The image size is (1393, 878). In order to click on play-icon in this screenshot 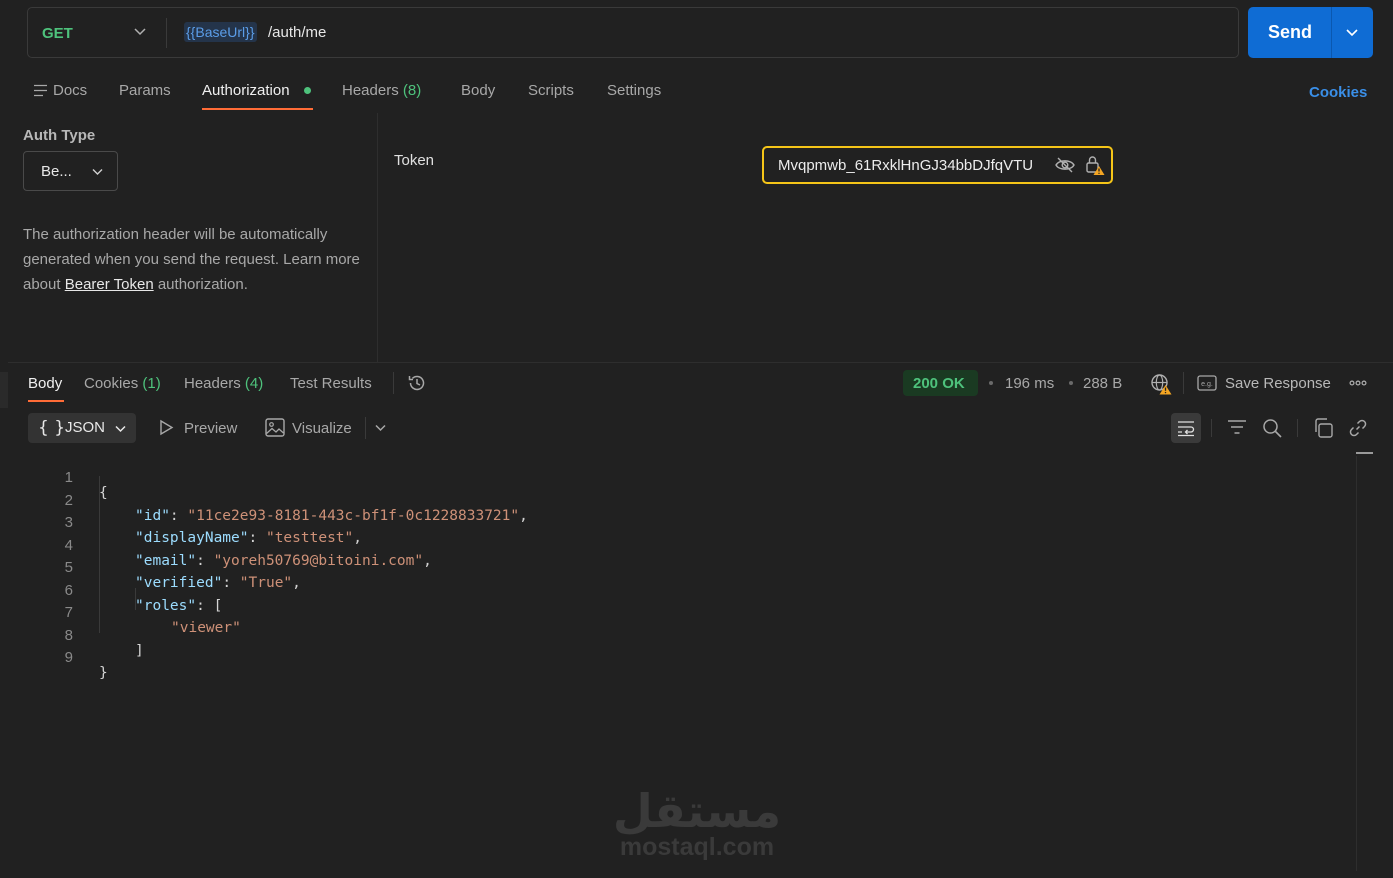, I will do `click(166, 427)`.